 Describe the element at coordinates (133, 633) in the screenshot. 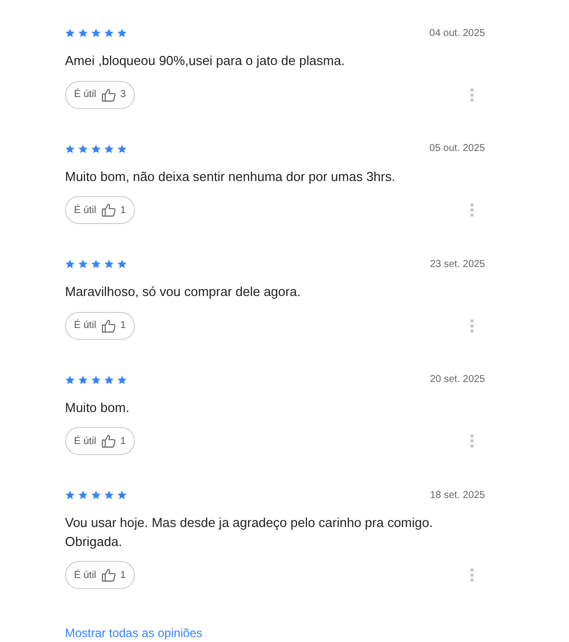

I see `show-all-link: Mostrar todas as opiniões` at that location.